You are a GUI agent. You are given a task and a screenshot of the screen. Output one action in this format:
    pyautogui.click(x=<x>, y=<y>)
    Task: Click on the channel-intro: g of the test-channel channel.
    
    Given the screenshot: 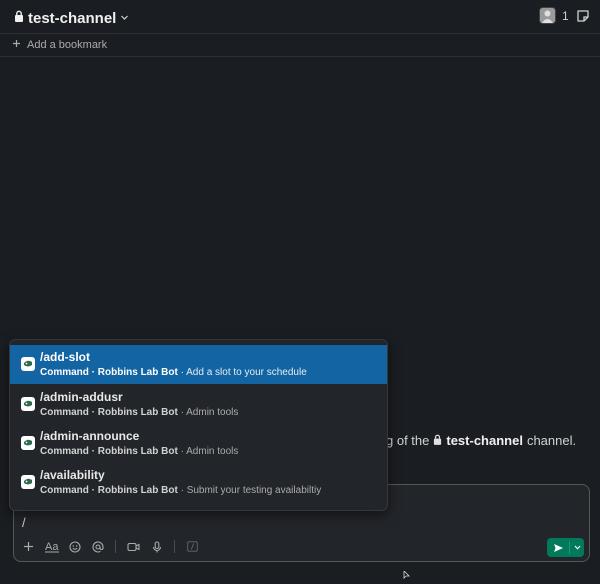 What is the action you would take?
    pyautogui.click(x=481, y=440)
    